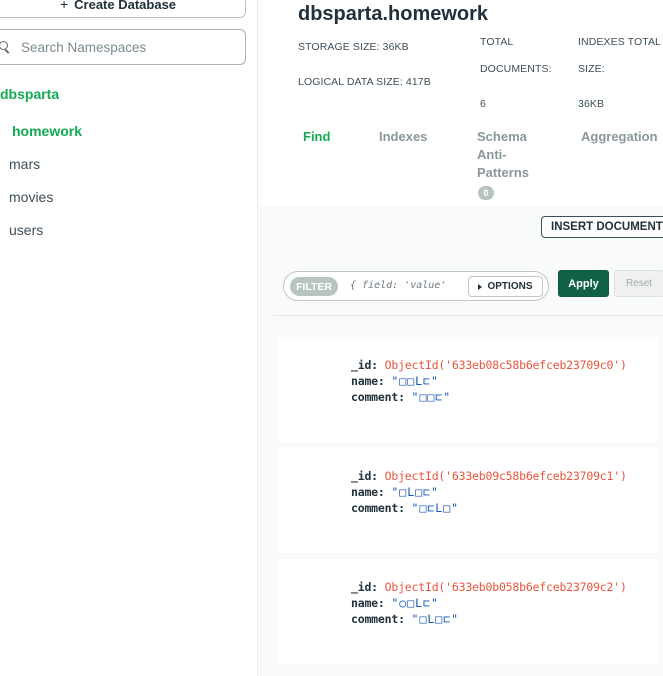  I want to click on doc-name-line: name: "□L□⊏", so click(395, 492).